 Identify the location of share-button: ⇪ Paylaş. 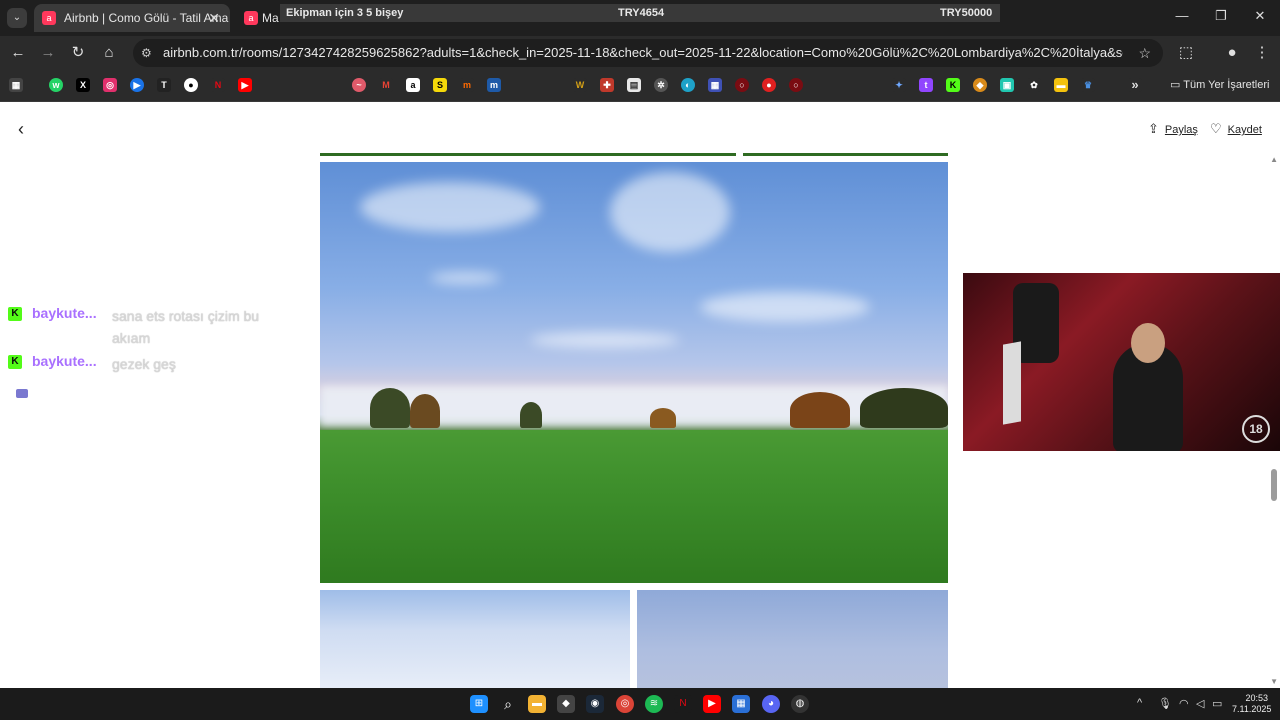
(1173, 129).